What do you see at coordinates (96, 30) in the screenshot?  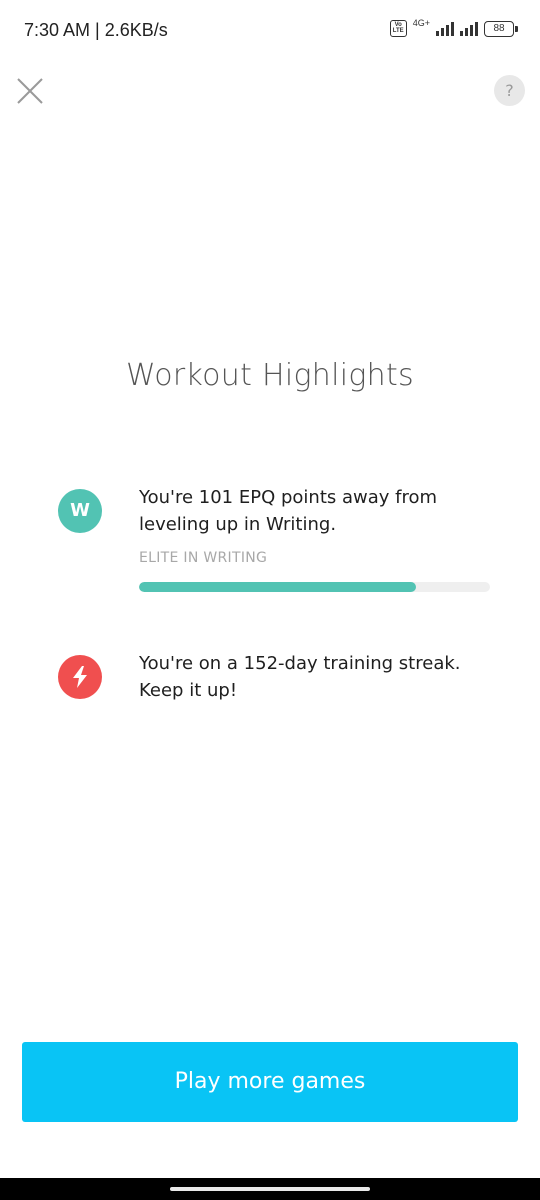 I see `status-time: 7:30 AM | 2.6KB/s` at bounding box center [96, 30].